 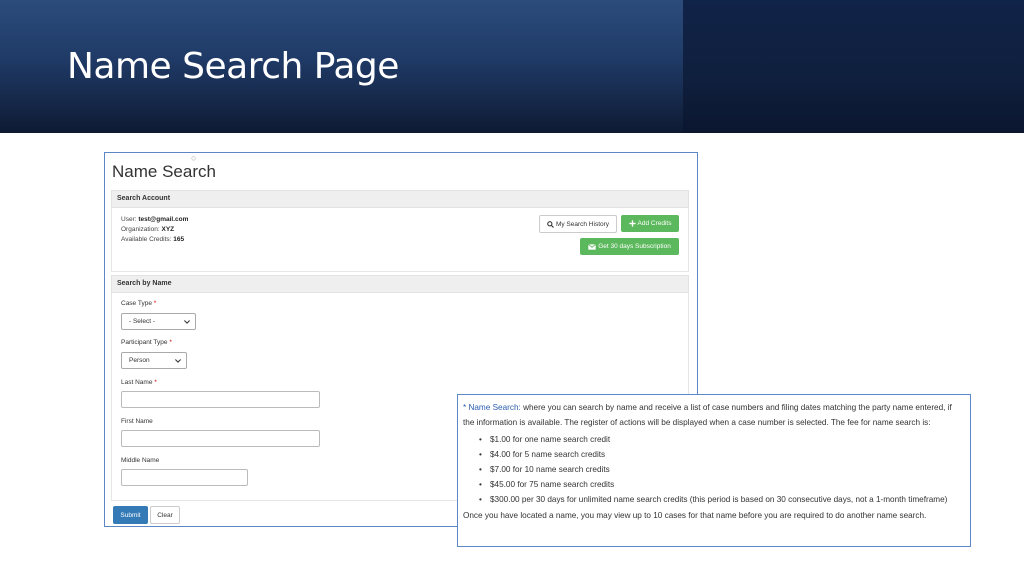 I want to click on add-credits-button: Add Credits, so click(x=650, y=223).